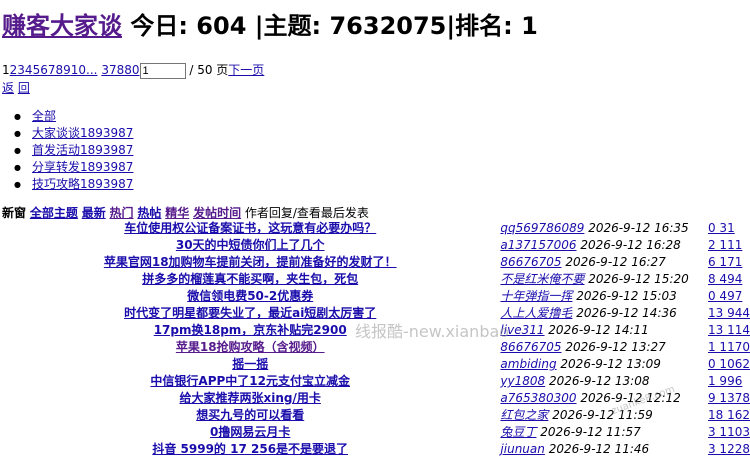 This screenshot has width=750, height=458. I want to click on table-row: 想买九号的可以看看 红包之家 2026-9-12 11:59 18 162, so click(375, 415).